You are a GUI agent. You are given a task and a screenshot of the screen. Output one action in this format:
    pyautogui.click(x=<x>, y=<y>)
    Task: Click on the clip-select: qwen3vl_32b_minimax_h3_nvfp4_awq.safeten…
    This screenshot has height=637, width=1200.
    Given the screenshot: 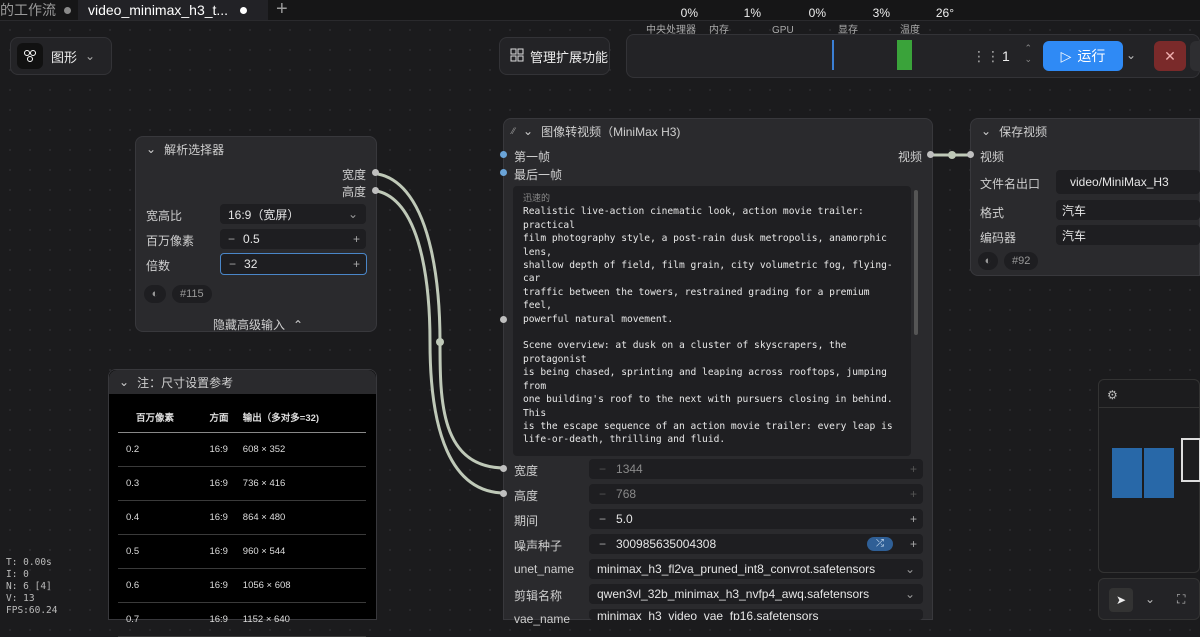 What is the action you would take?
    pyautogui.click(x=756, y=594)
    